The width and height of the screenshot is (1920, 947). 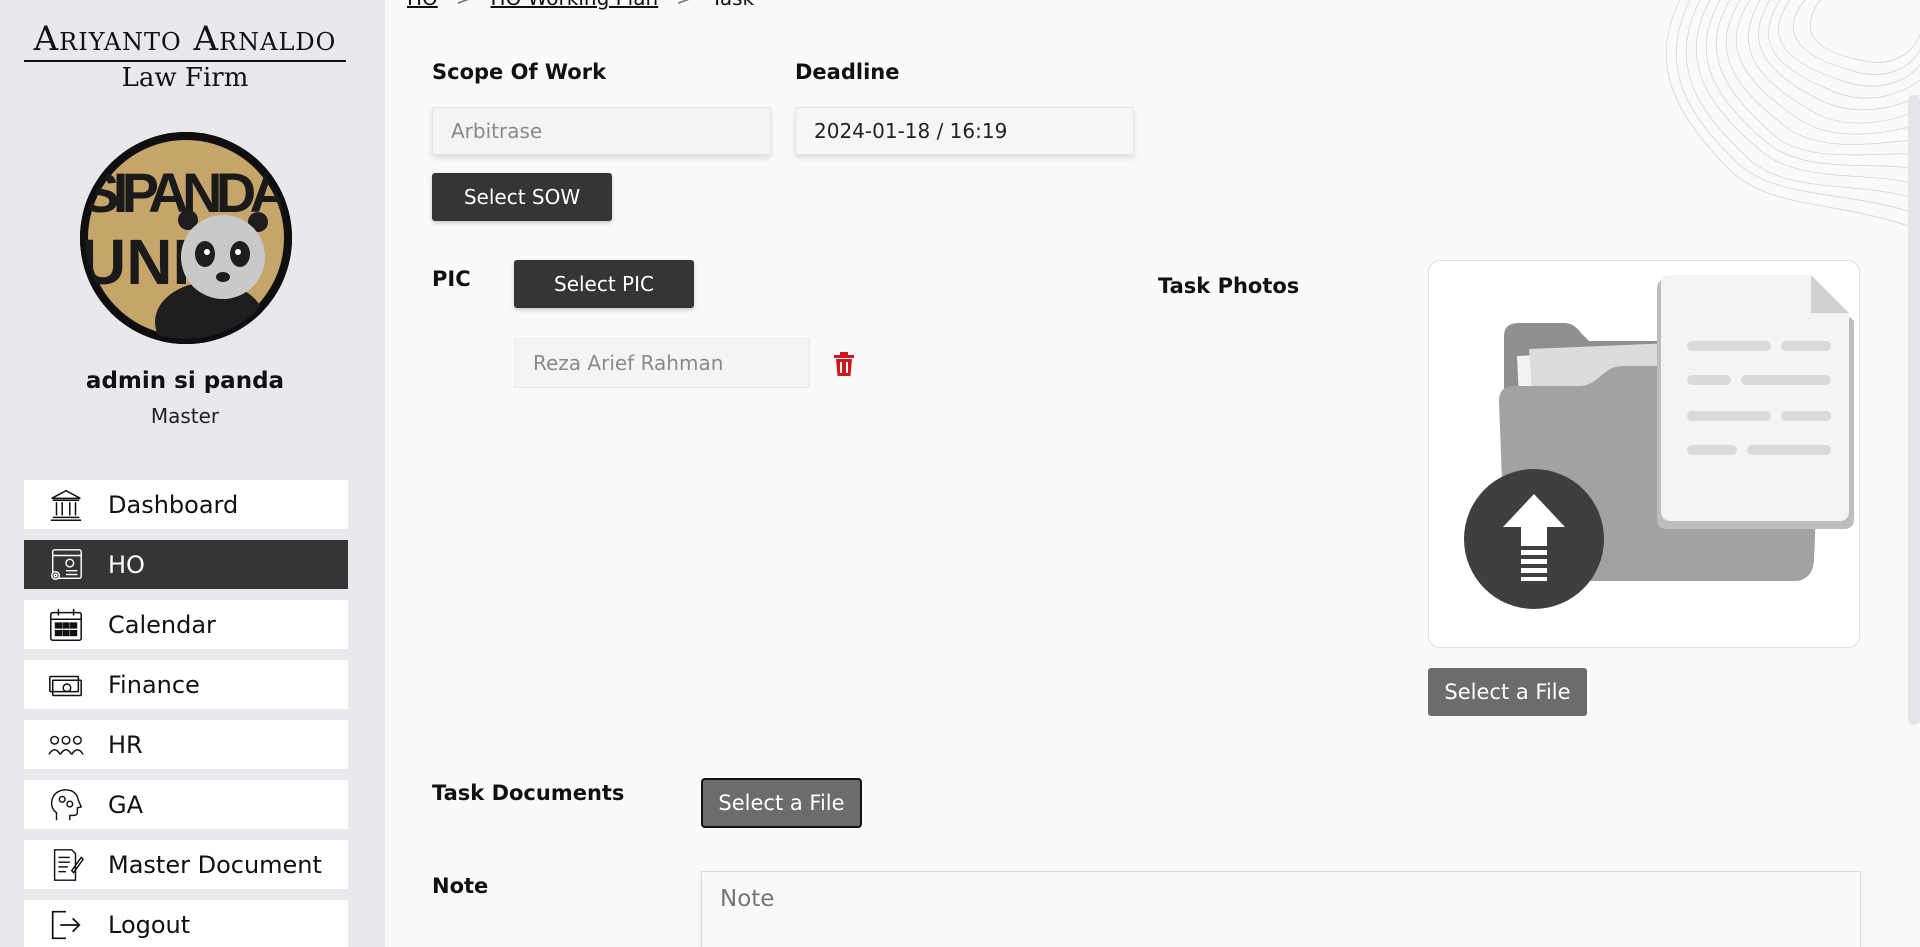 I want to click on sidebar-edge, so click(x=378, y=455).